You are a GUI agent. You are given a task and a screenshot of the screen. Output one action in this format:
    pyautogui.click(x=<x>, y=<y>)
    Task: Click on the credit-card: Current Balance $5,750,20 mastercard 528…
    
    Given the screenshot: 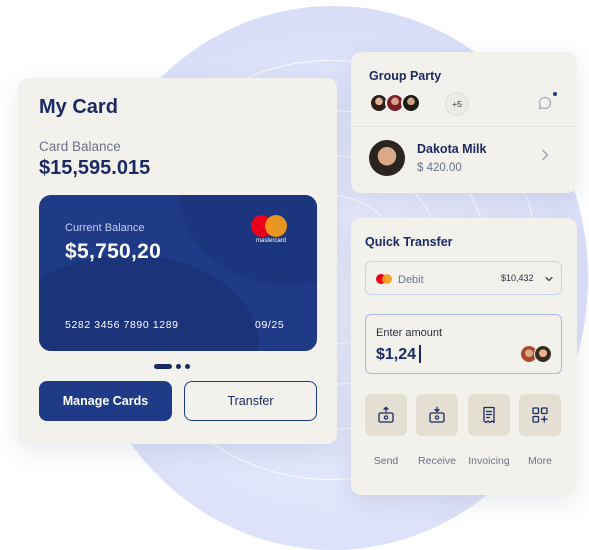 What is the action you would take?
    pyautogui.click(x=178, y=273)
    